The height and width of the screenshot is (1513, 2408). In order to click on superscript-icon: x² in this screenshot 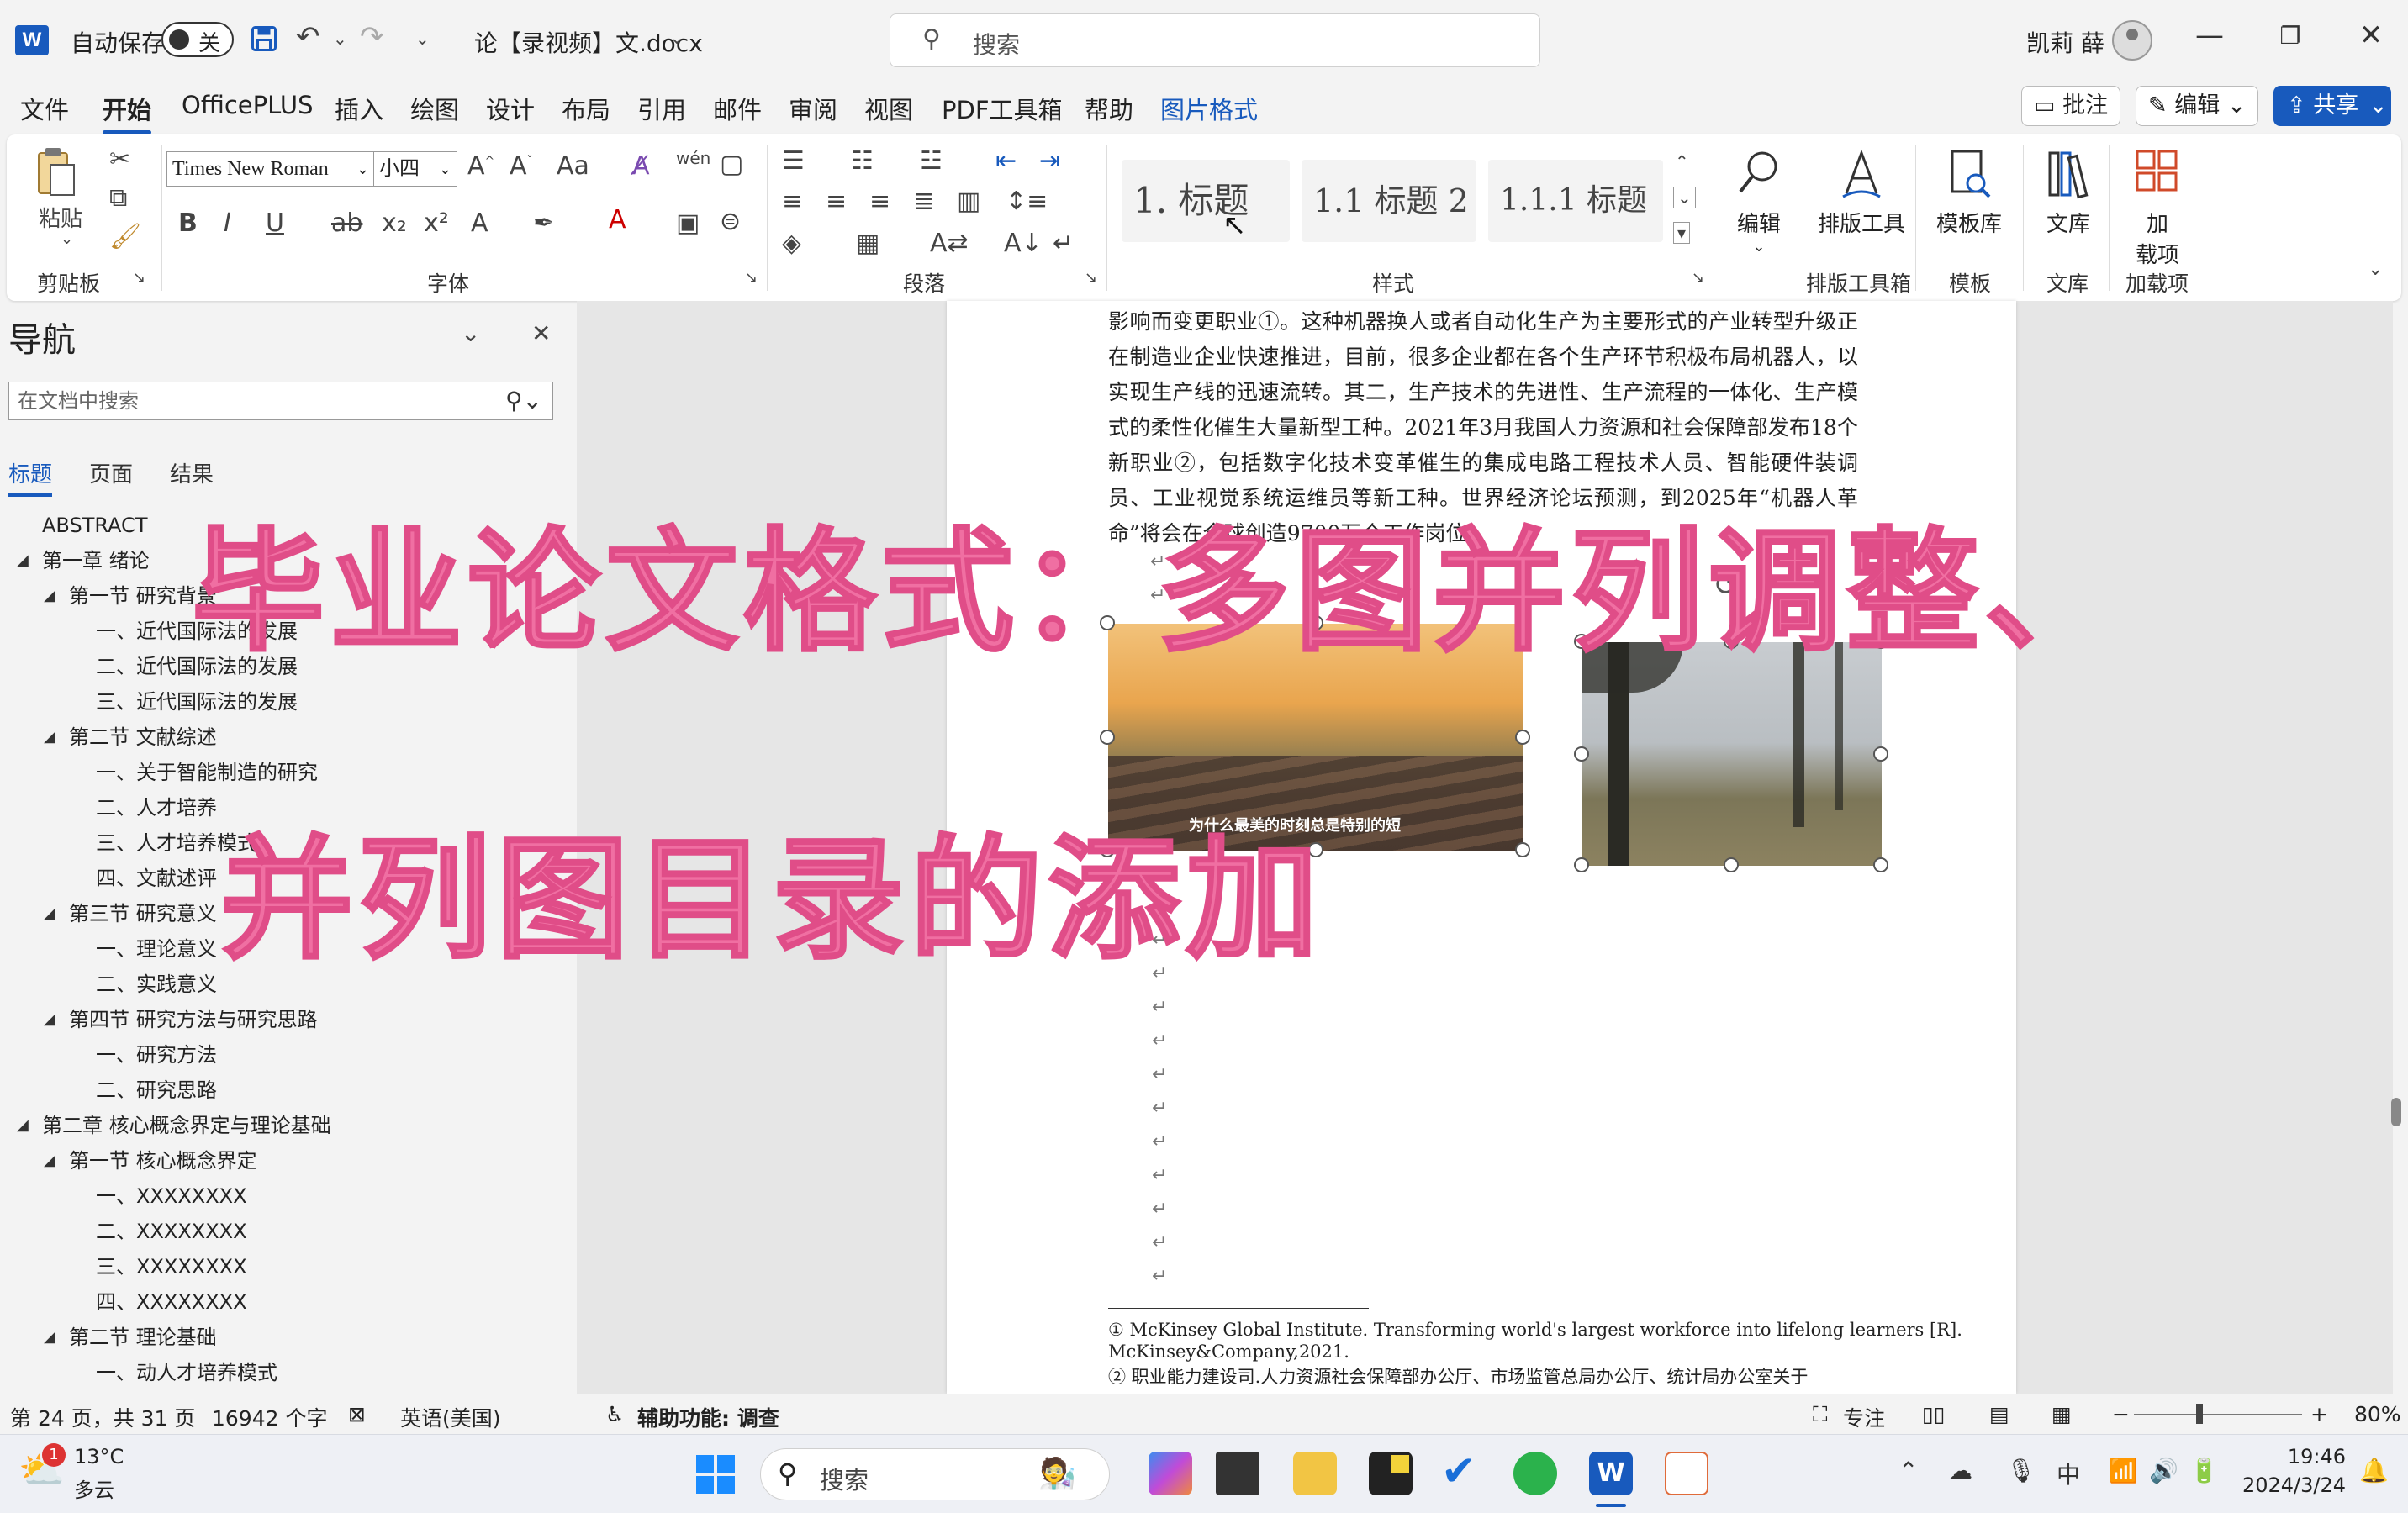, I will do `click(436, 223)`.